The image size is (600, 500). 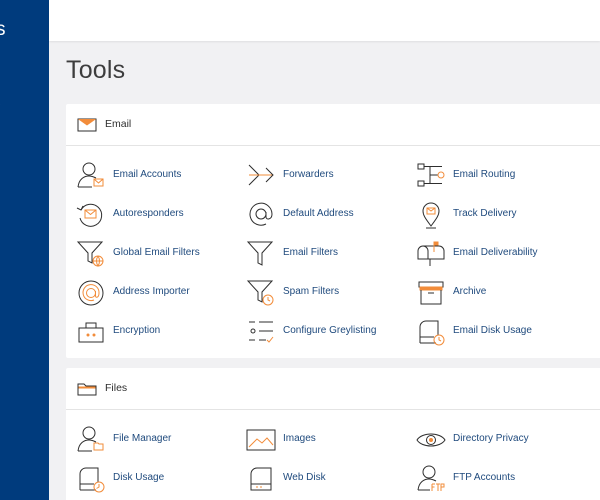 What do you see at coordinates (87, 389) in the screenshot?
I see `folder-icon` at bounding box center [87, 389].